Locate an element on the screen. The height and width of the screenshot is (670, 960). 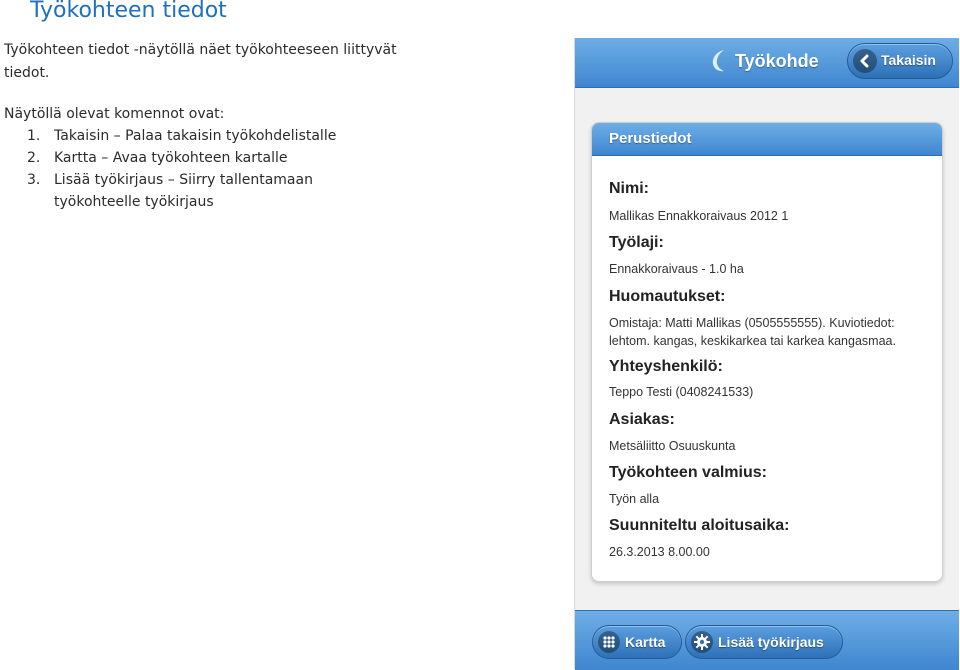
map-button-label: Kartta is located at coordinates (645, 642).